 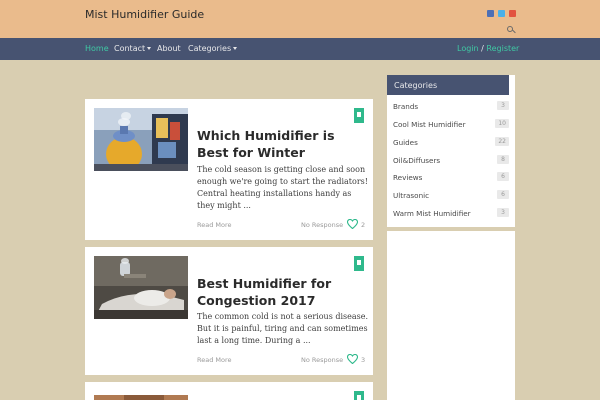 What do you see at coordinates (502, 123) in the screenshot?
I see `category-count: 10` at bounding box center [502, 123].